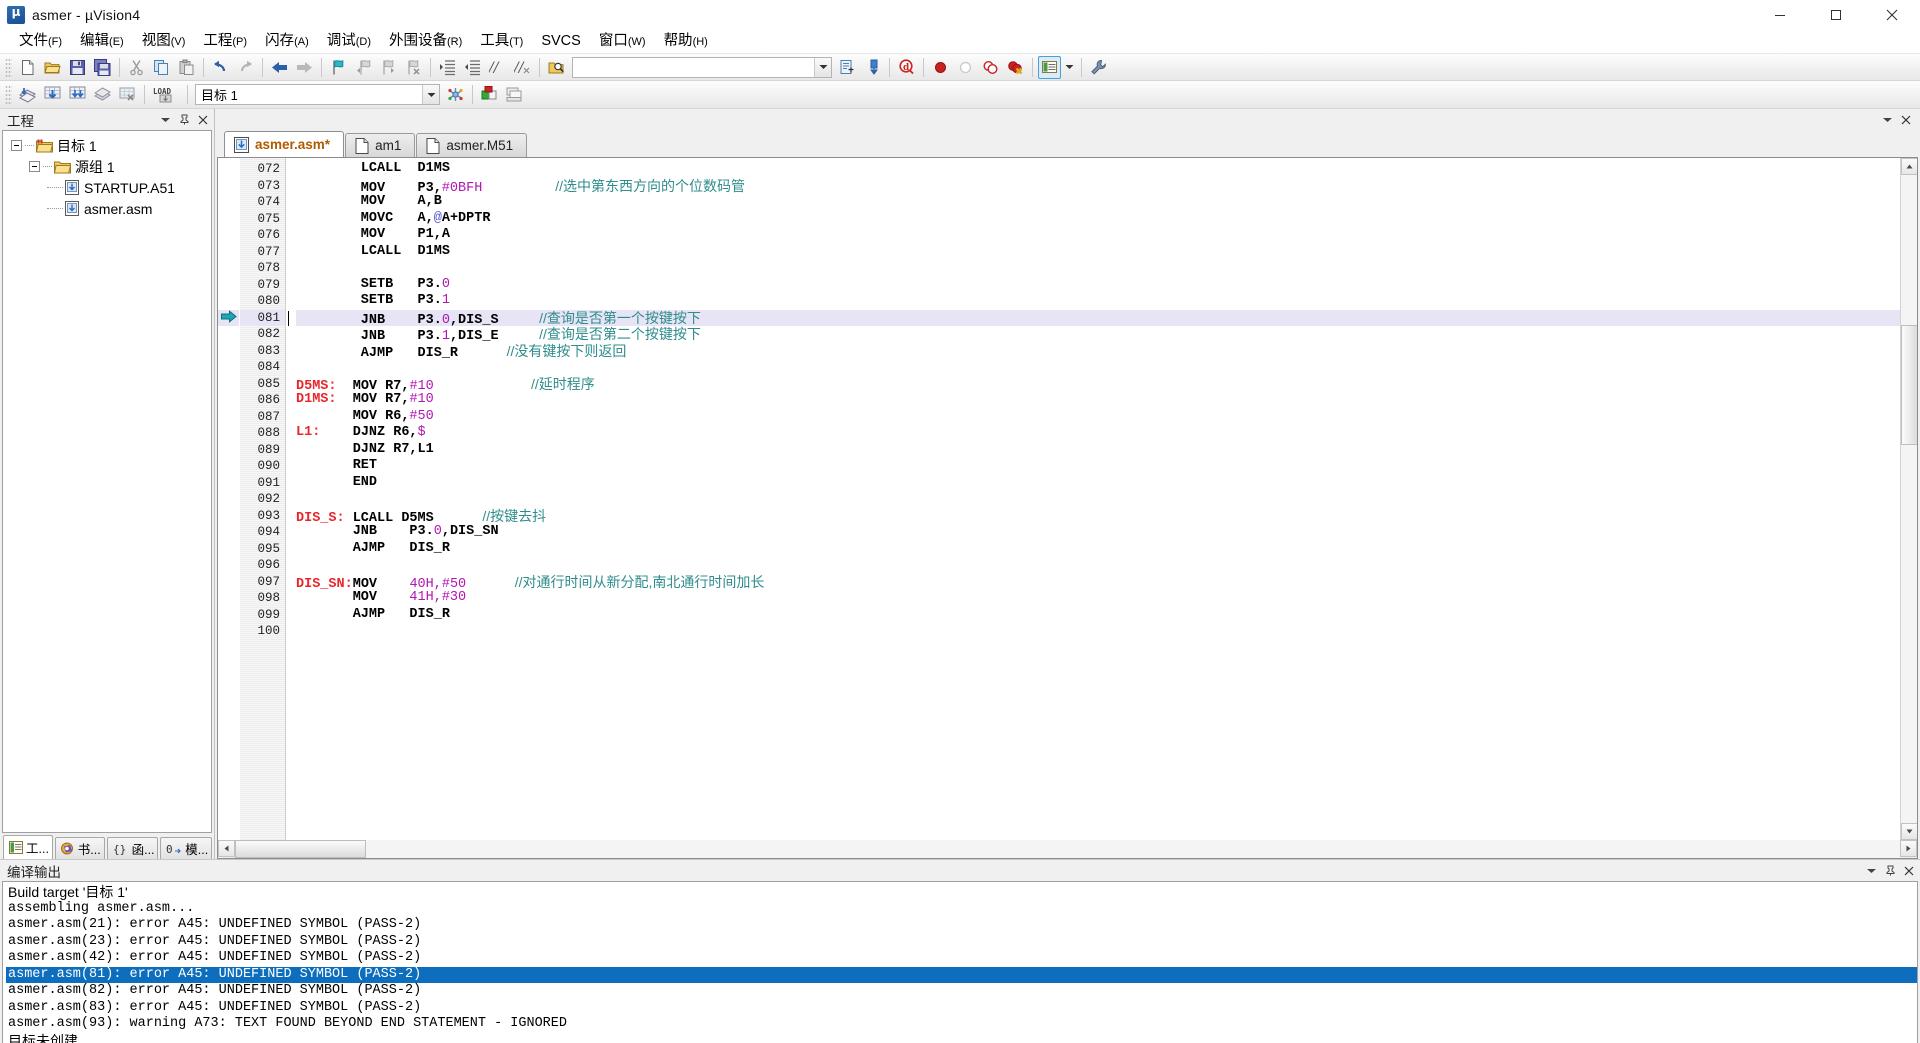 This screenshot has width=1920, height=1043. I want to click on code-line: MOV P1,A, so click(1098, 235).